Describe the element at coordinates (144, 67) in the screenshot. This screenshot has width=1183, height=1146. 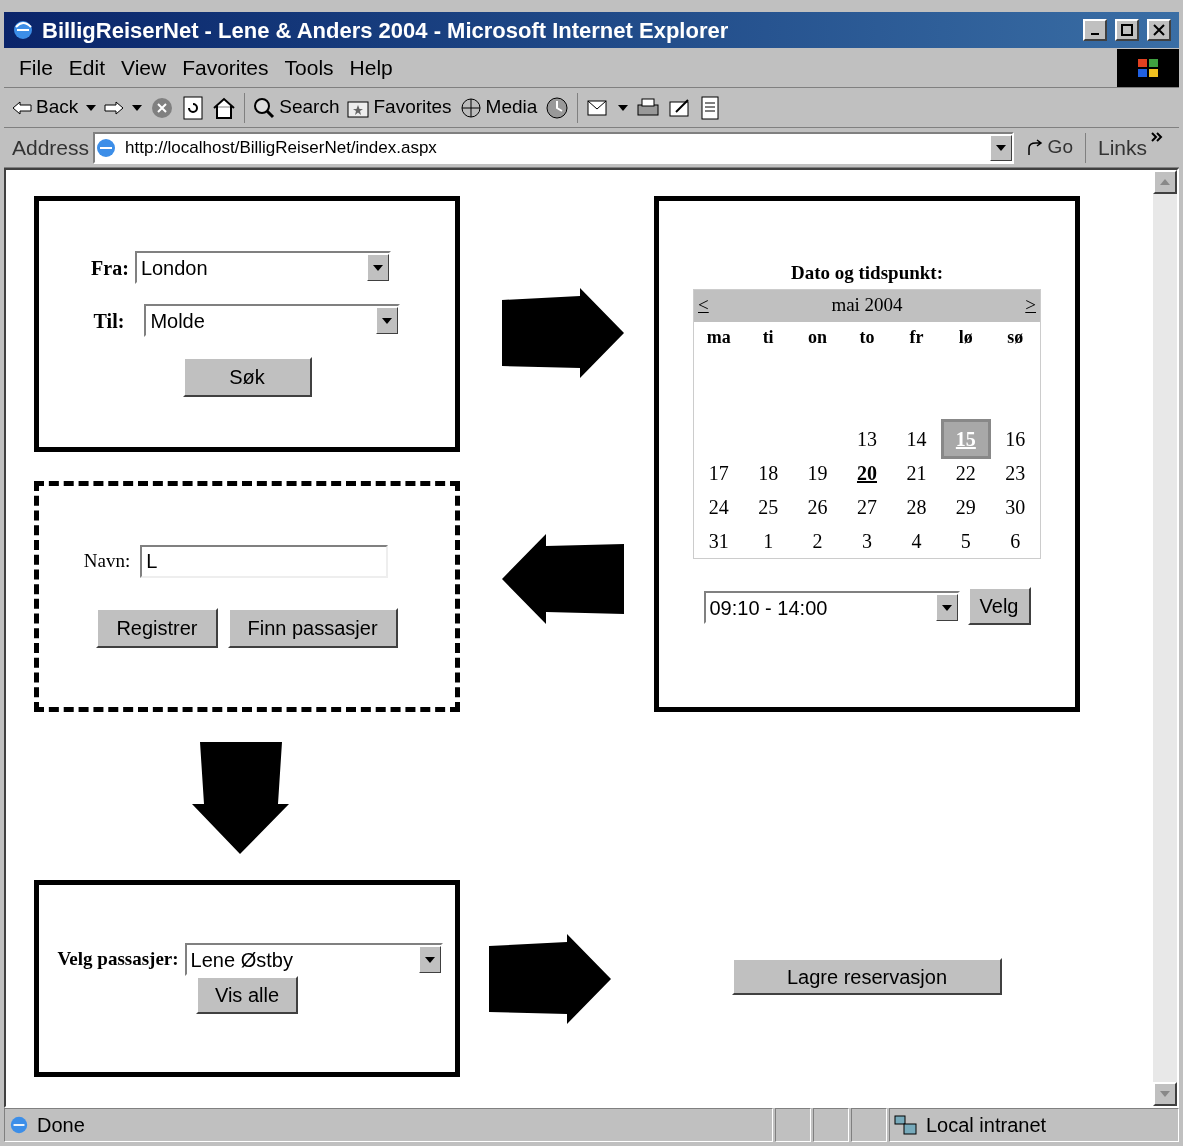
I see `menu-item: View` at that location.